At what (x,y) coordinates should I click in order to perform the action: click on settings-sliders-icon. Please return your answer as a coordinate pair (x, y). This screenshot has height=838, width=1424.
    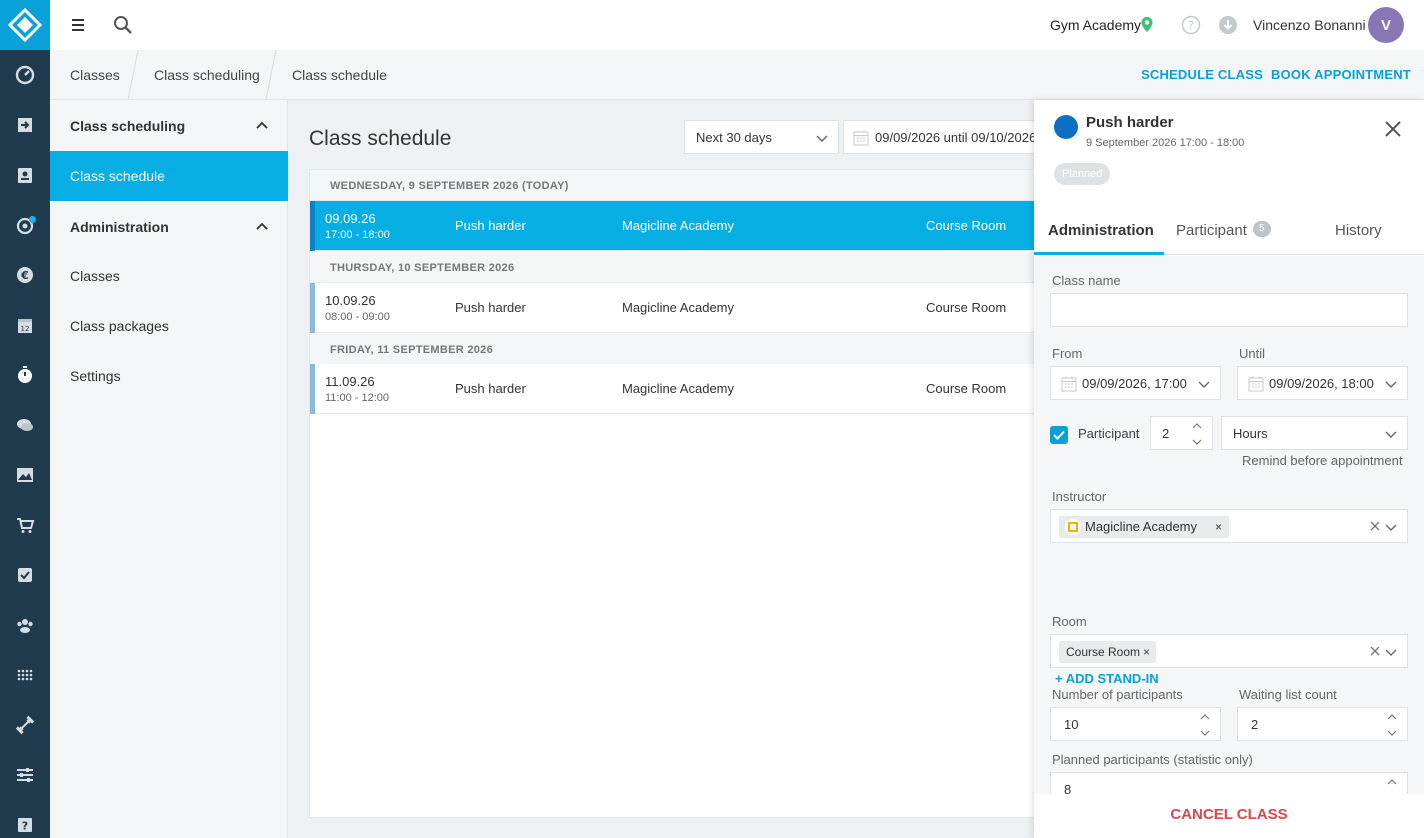
    Looking at the image, I should click on (25, 775).